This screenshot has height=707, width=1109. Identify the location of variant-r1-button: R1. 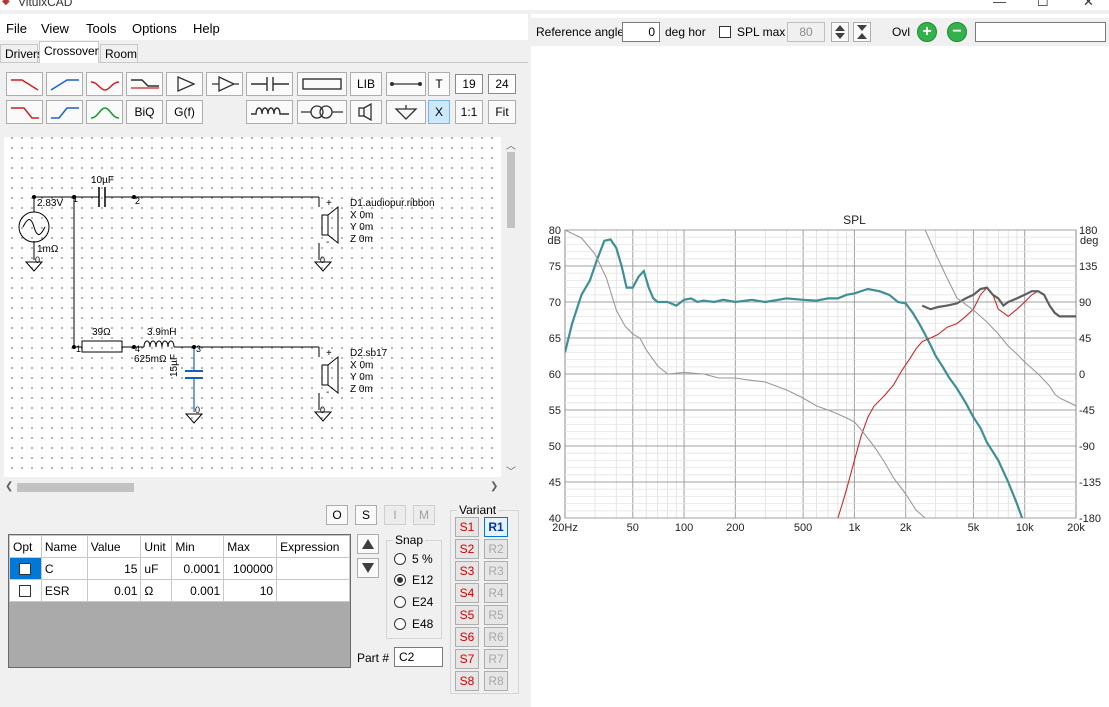
(496, 527).